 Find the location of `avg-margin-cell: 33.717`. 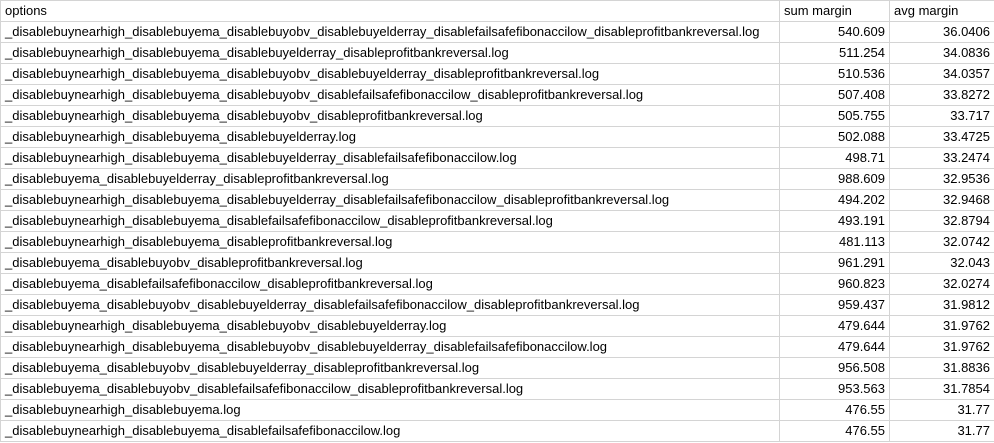

avg-margin-cell: 33.717 is located at coordinates (941, 116).